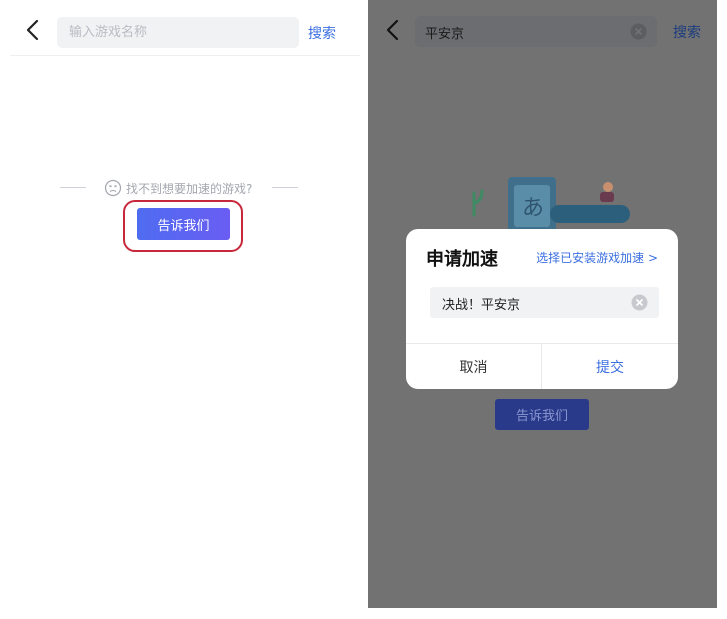  I want to click on select-installed-game-link: 选择已安装游戏加速 >, so click(597, 257).